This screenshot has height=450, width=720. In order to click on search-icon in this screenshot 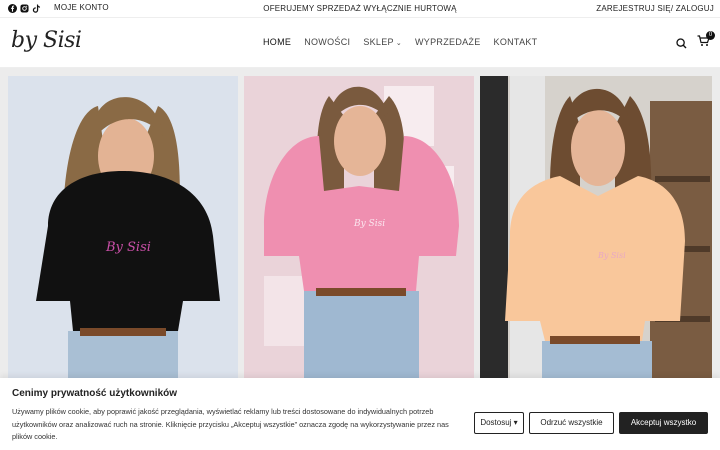, I will do `click(681, 43)`.